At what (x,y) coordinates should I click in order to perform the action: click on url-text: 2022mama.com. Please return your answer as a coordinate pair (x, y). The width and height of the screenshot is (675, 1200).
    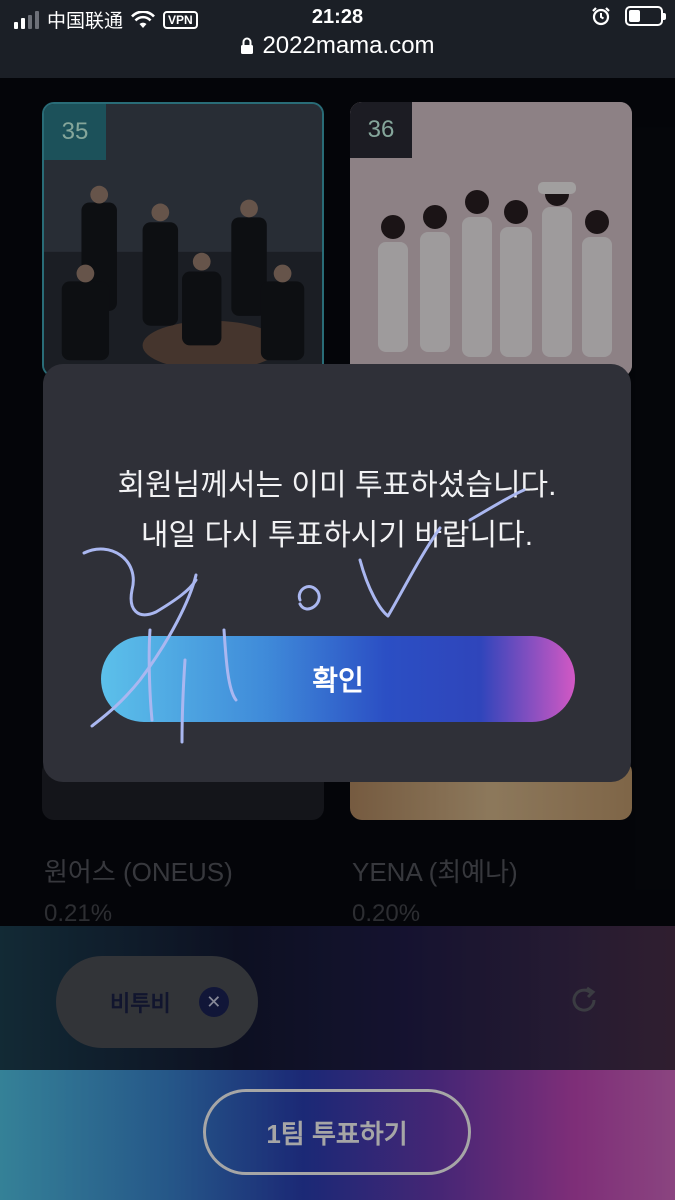
    Looking at the image, I should click on (348, 45).